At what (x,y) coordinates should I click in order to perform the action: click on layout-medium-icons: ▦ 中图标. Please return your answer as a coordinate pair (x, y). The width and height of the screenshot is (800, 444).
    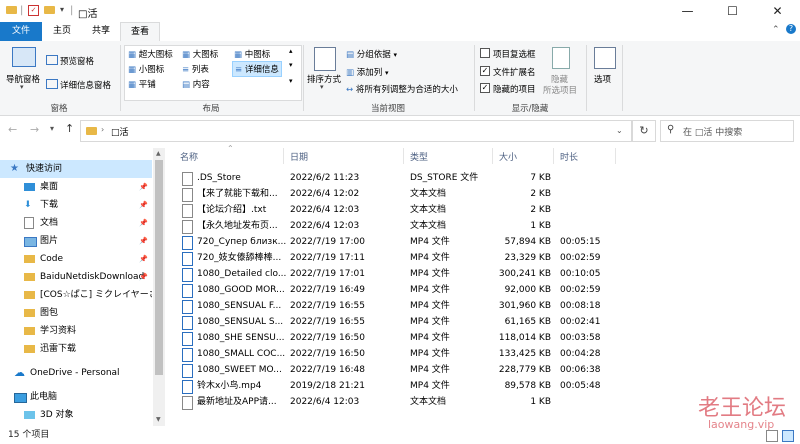
    Looking at the image, I should click on (252, 54).